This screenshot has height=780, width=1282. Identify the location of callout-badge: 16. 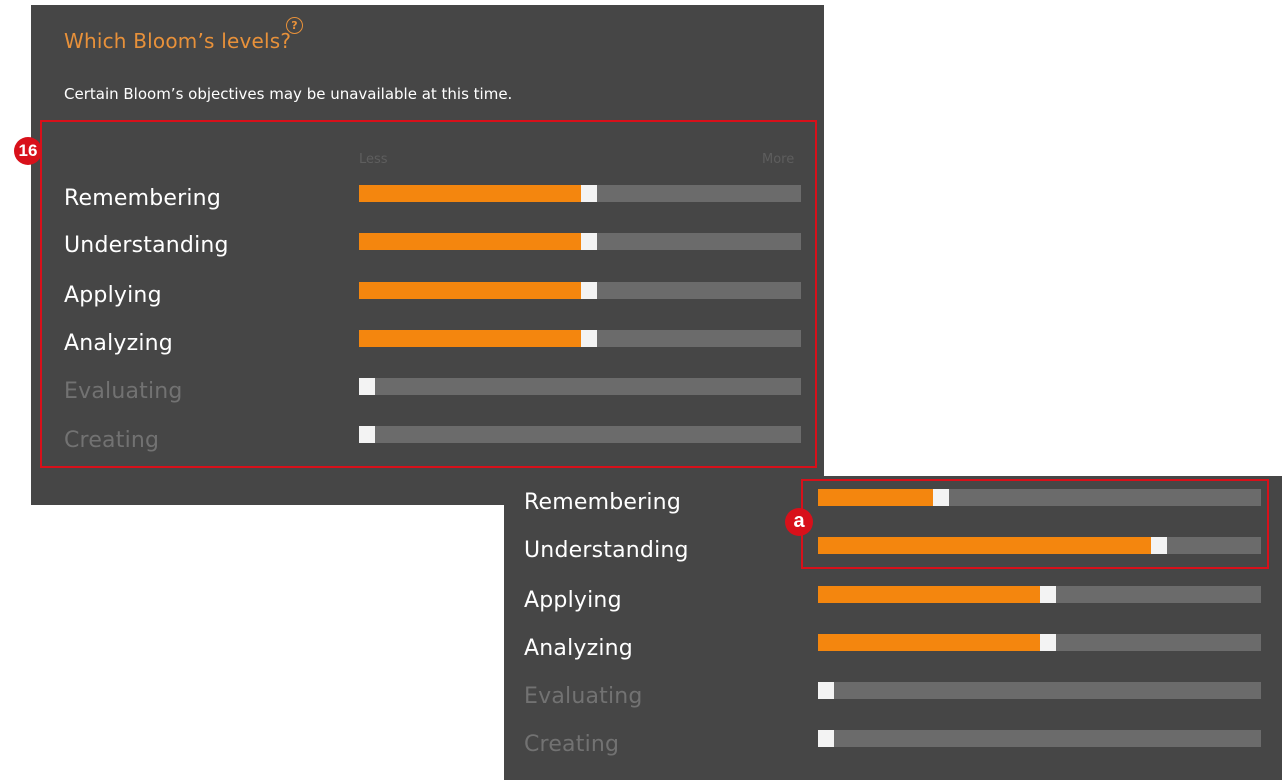
(28, 151).